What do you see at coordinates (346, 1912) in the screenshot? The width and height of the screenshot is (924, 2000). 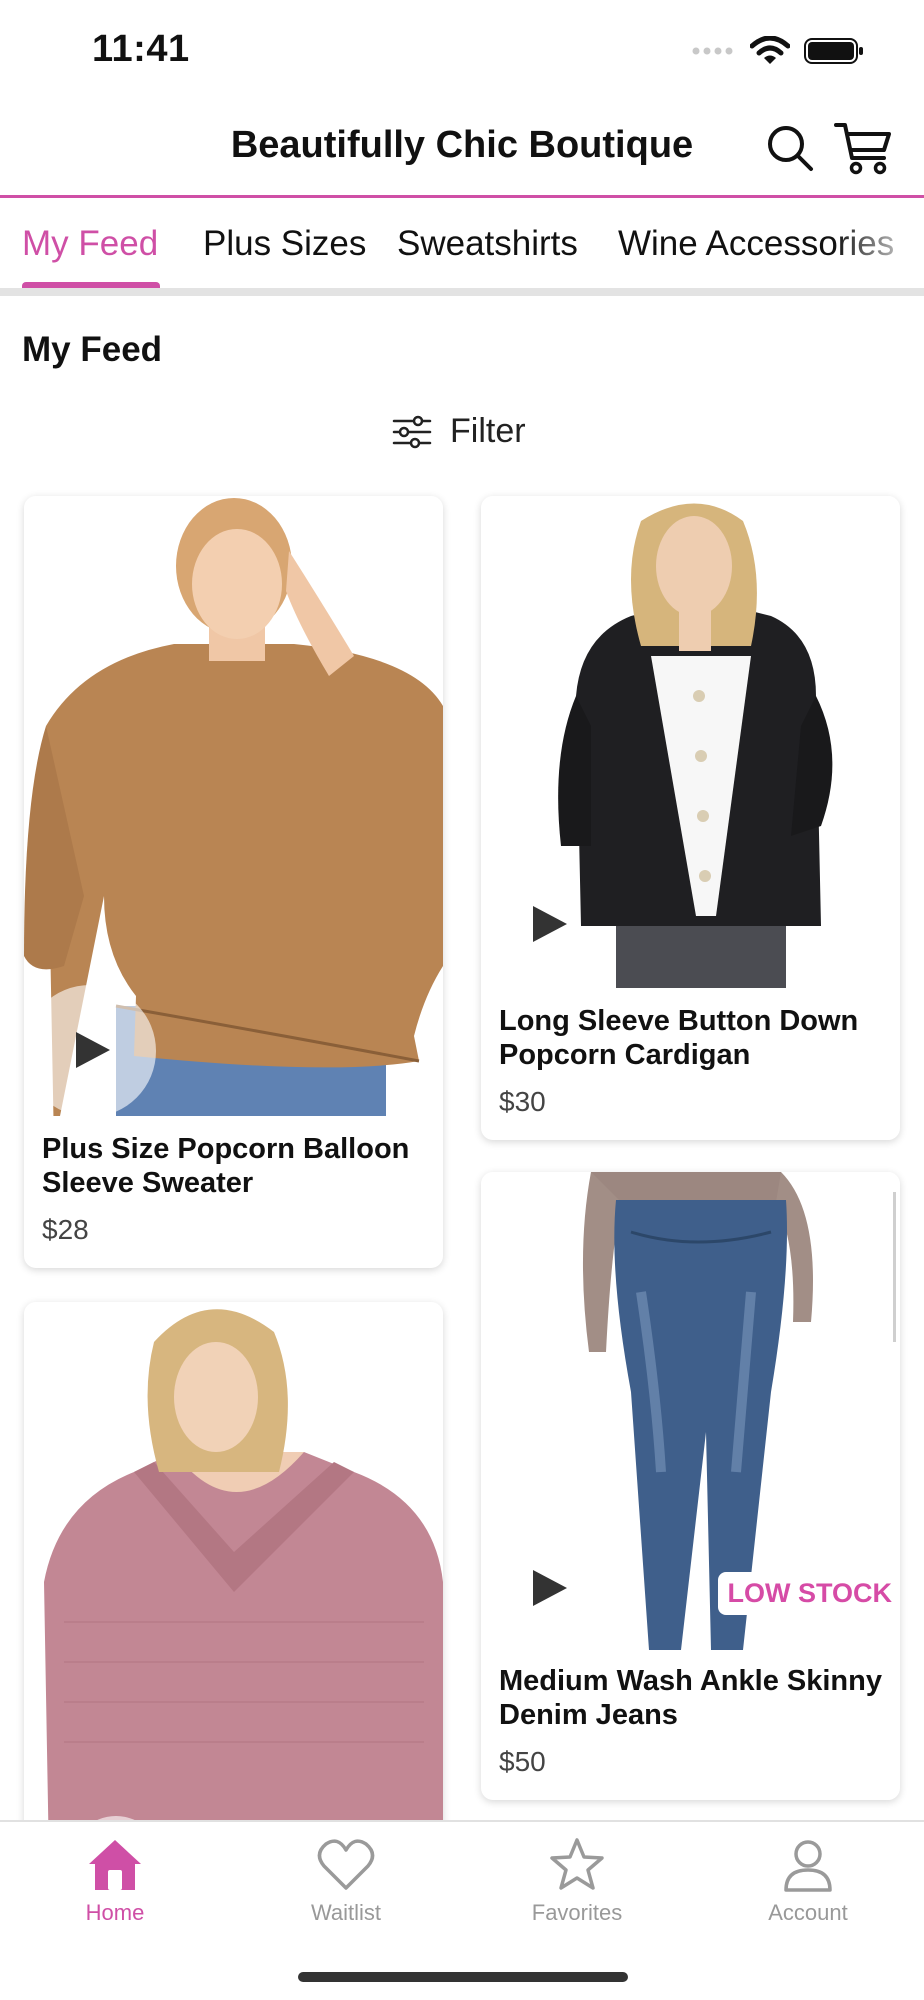 I see `nav-label: Waitlist` at bounding box center [346, 1912].